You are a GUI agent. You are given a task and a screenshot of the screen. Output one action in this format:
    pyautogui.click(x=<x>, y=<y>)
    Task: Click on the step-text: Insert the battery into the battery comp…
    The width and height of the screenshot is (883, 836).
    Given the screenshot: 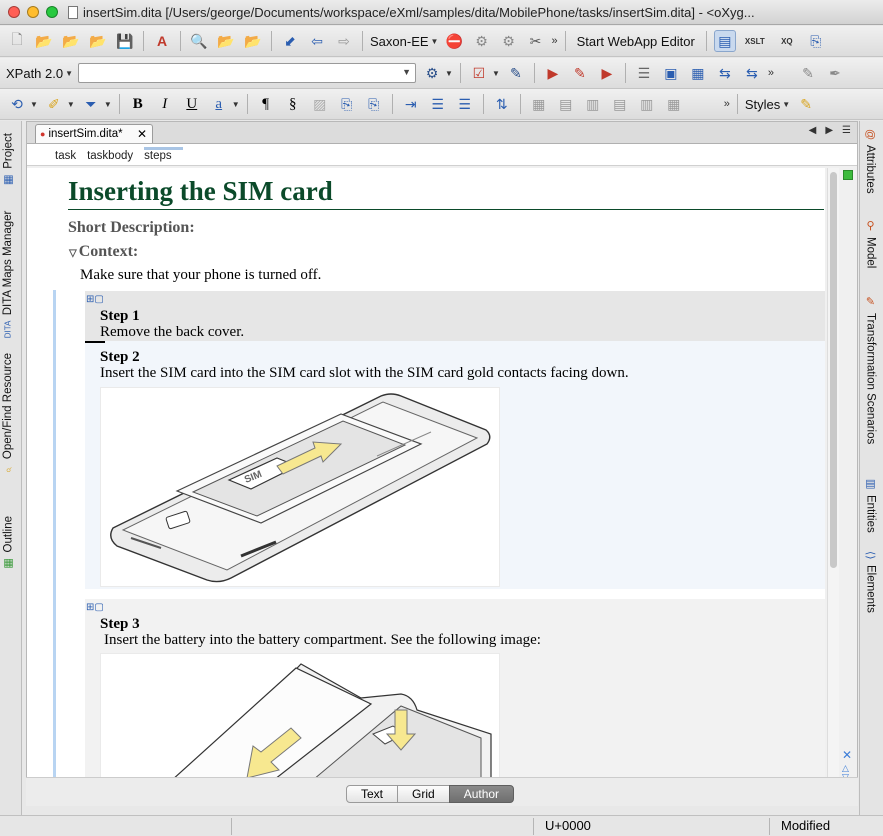 What is the action you would take?
    pyautogui.click(x=322, y=640)
    